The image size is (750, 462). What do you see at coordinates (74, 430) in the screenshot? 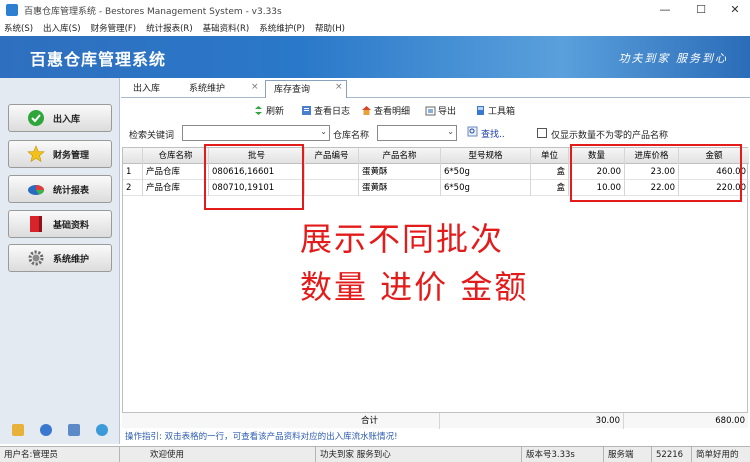
I see `monitor-icon` at bounding box center [74, 430].